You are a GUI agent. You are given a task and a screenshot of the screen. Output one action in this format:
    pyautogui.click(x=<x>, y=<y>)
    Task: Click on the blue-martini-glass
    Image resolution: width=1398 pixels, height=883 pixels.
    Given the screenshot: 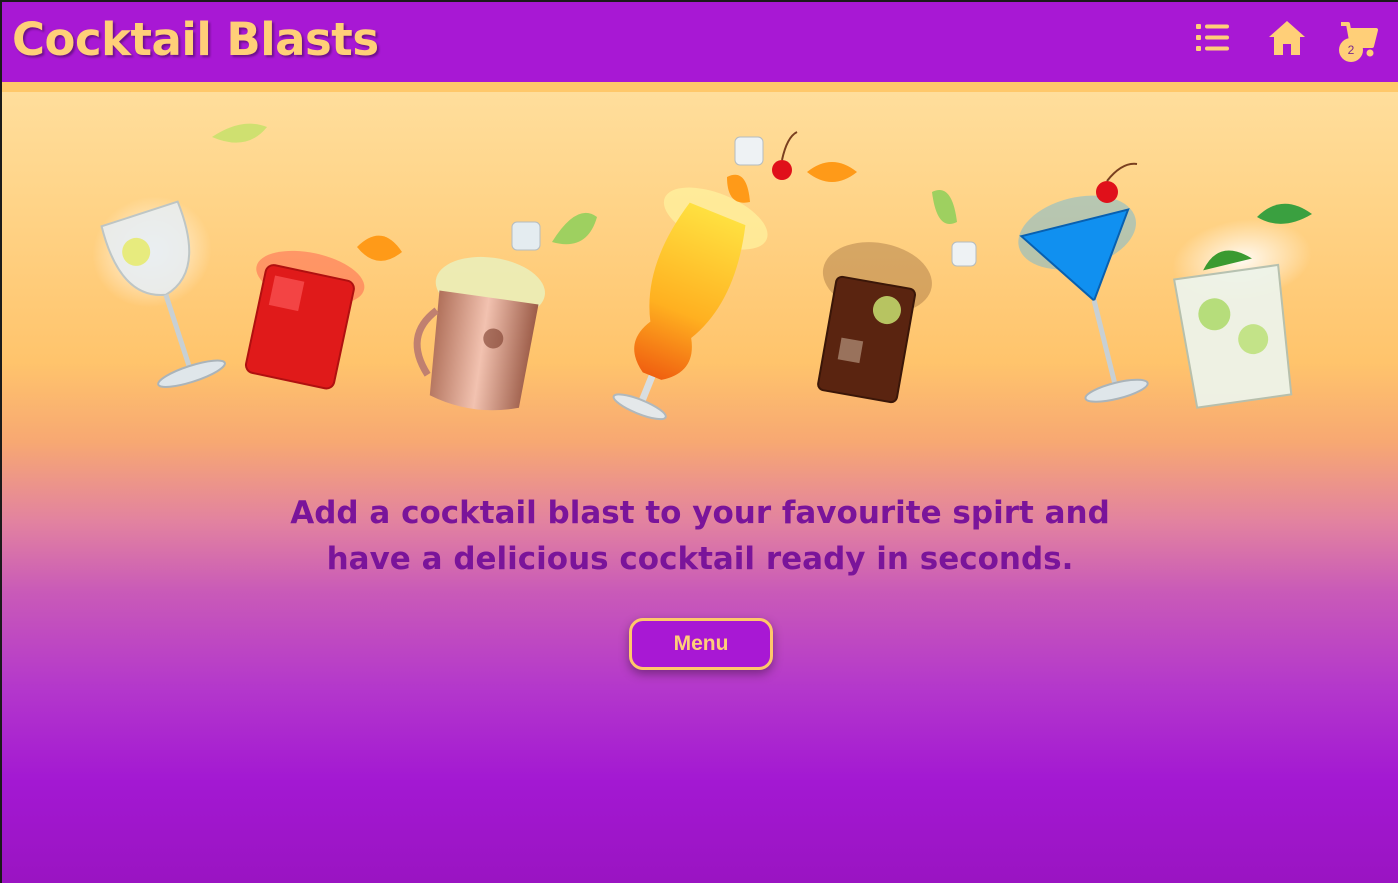 What is the action you would take?
    pyautogui.click(x=1083, y=299)
    